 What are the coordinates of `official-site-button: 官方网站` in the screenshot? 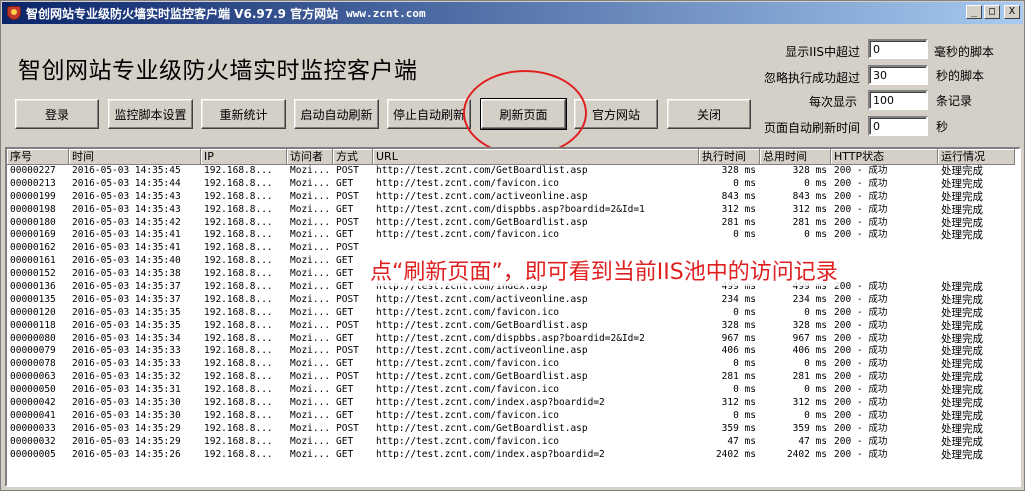 It's located at (616, 114).